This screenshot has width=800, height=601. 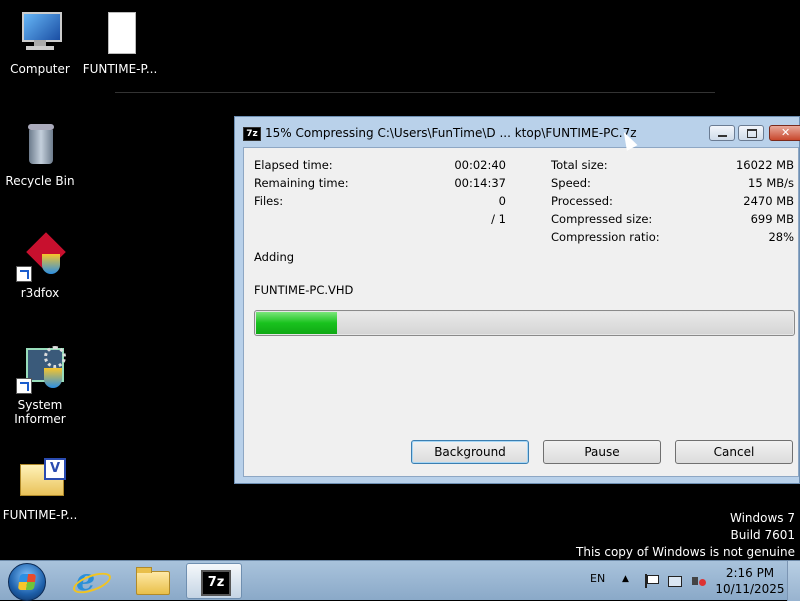 What do you see at coordinates (602, 219) in the screenshot?
I see `compressed-size-label: Compressed size:` at bounding box center [602, 219].